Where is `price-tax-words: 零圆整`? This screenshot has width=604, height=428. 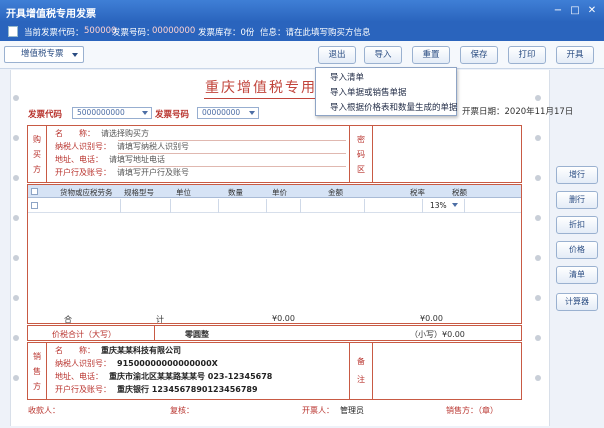
price-tax-words: 零圆整 is located at coordinates (197, 334).